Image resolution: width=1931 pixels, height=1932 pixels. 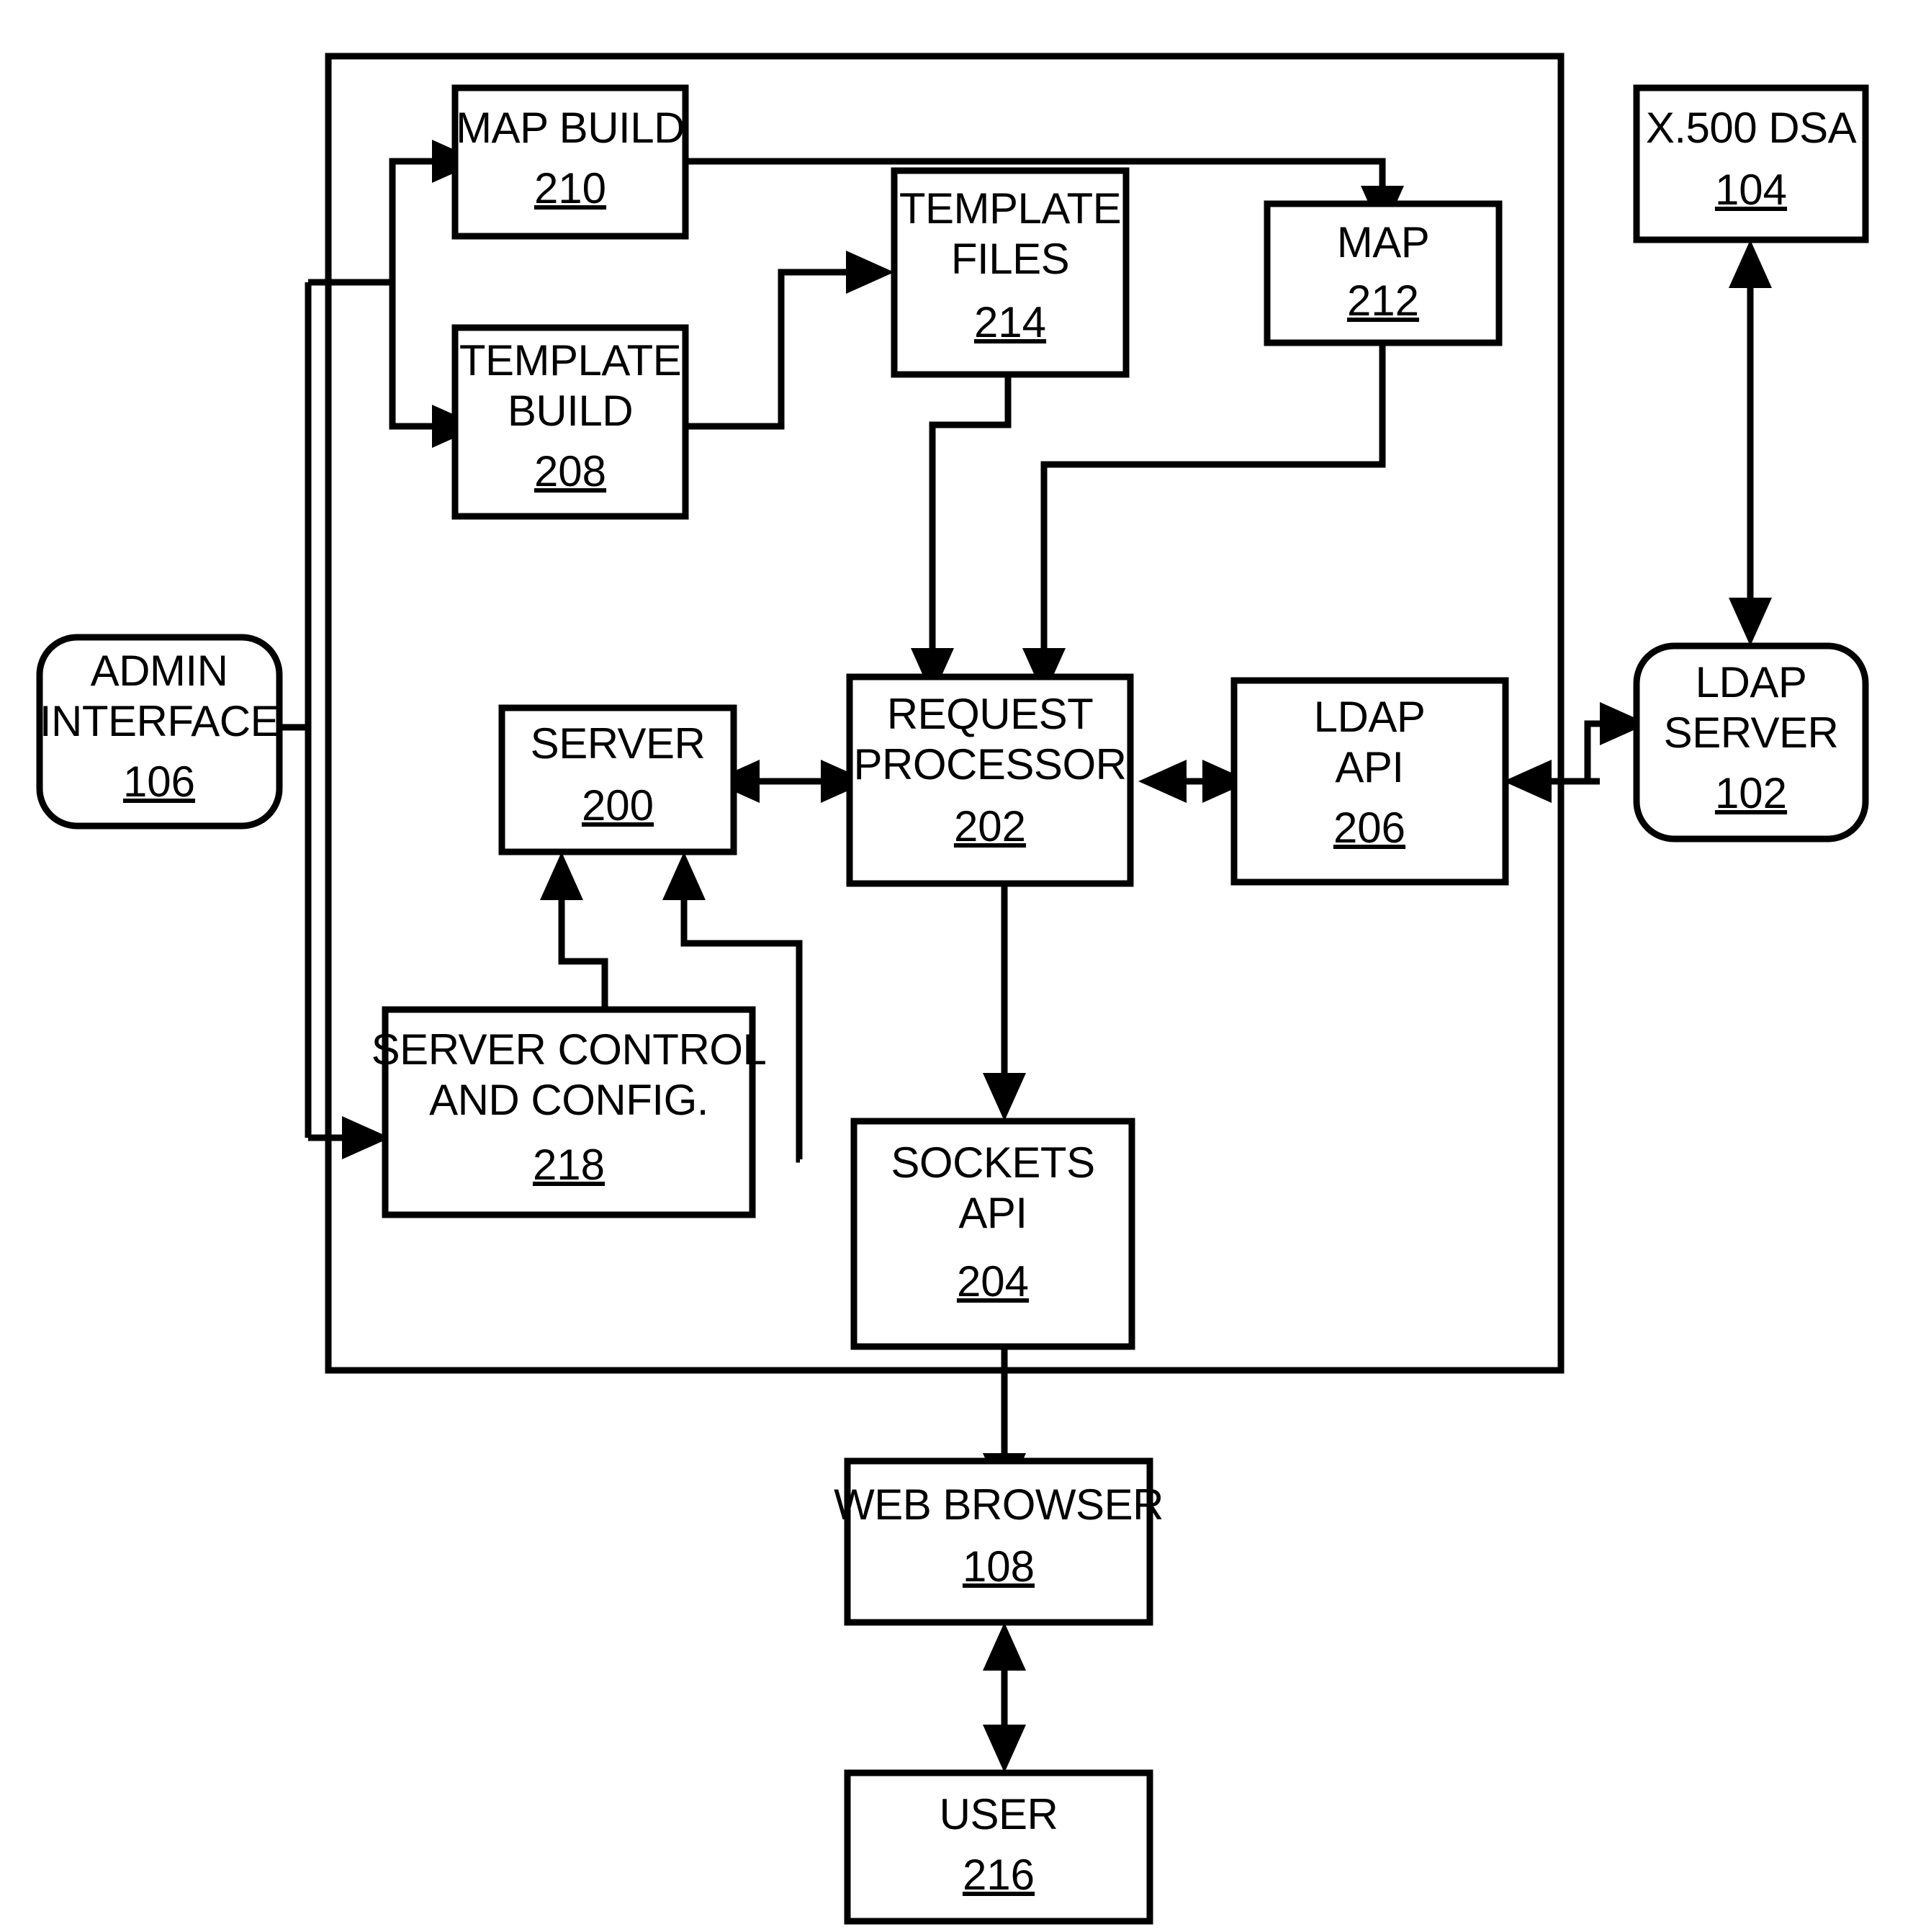 I want to click on connection-admin-to-server-control, so click(x=349, y=1137).